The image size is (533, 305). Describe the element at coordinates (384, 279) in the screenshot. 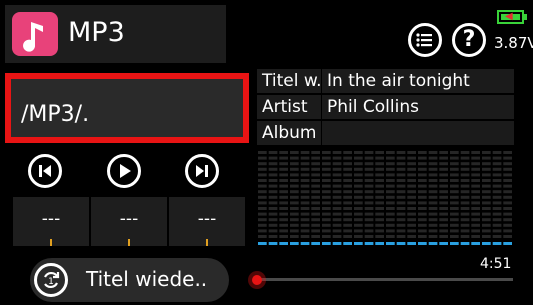

I see `seek-bar` at that location.